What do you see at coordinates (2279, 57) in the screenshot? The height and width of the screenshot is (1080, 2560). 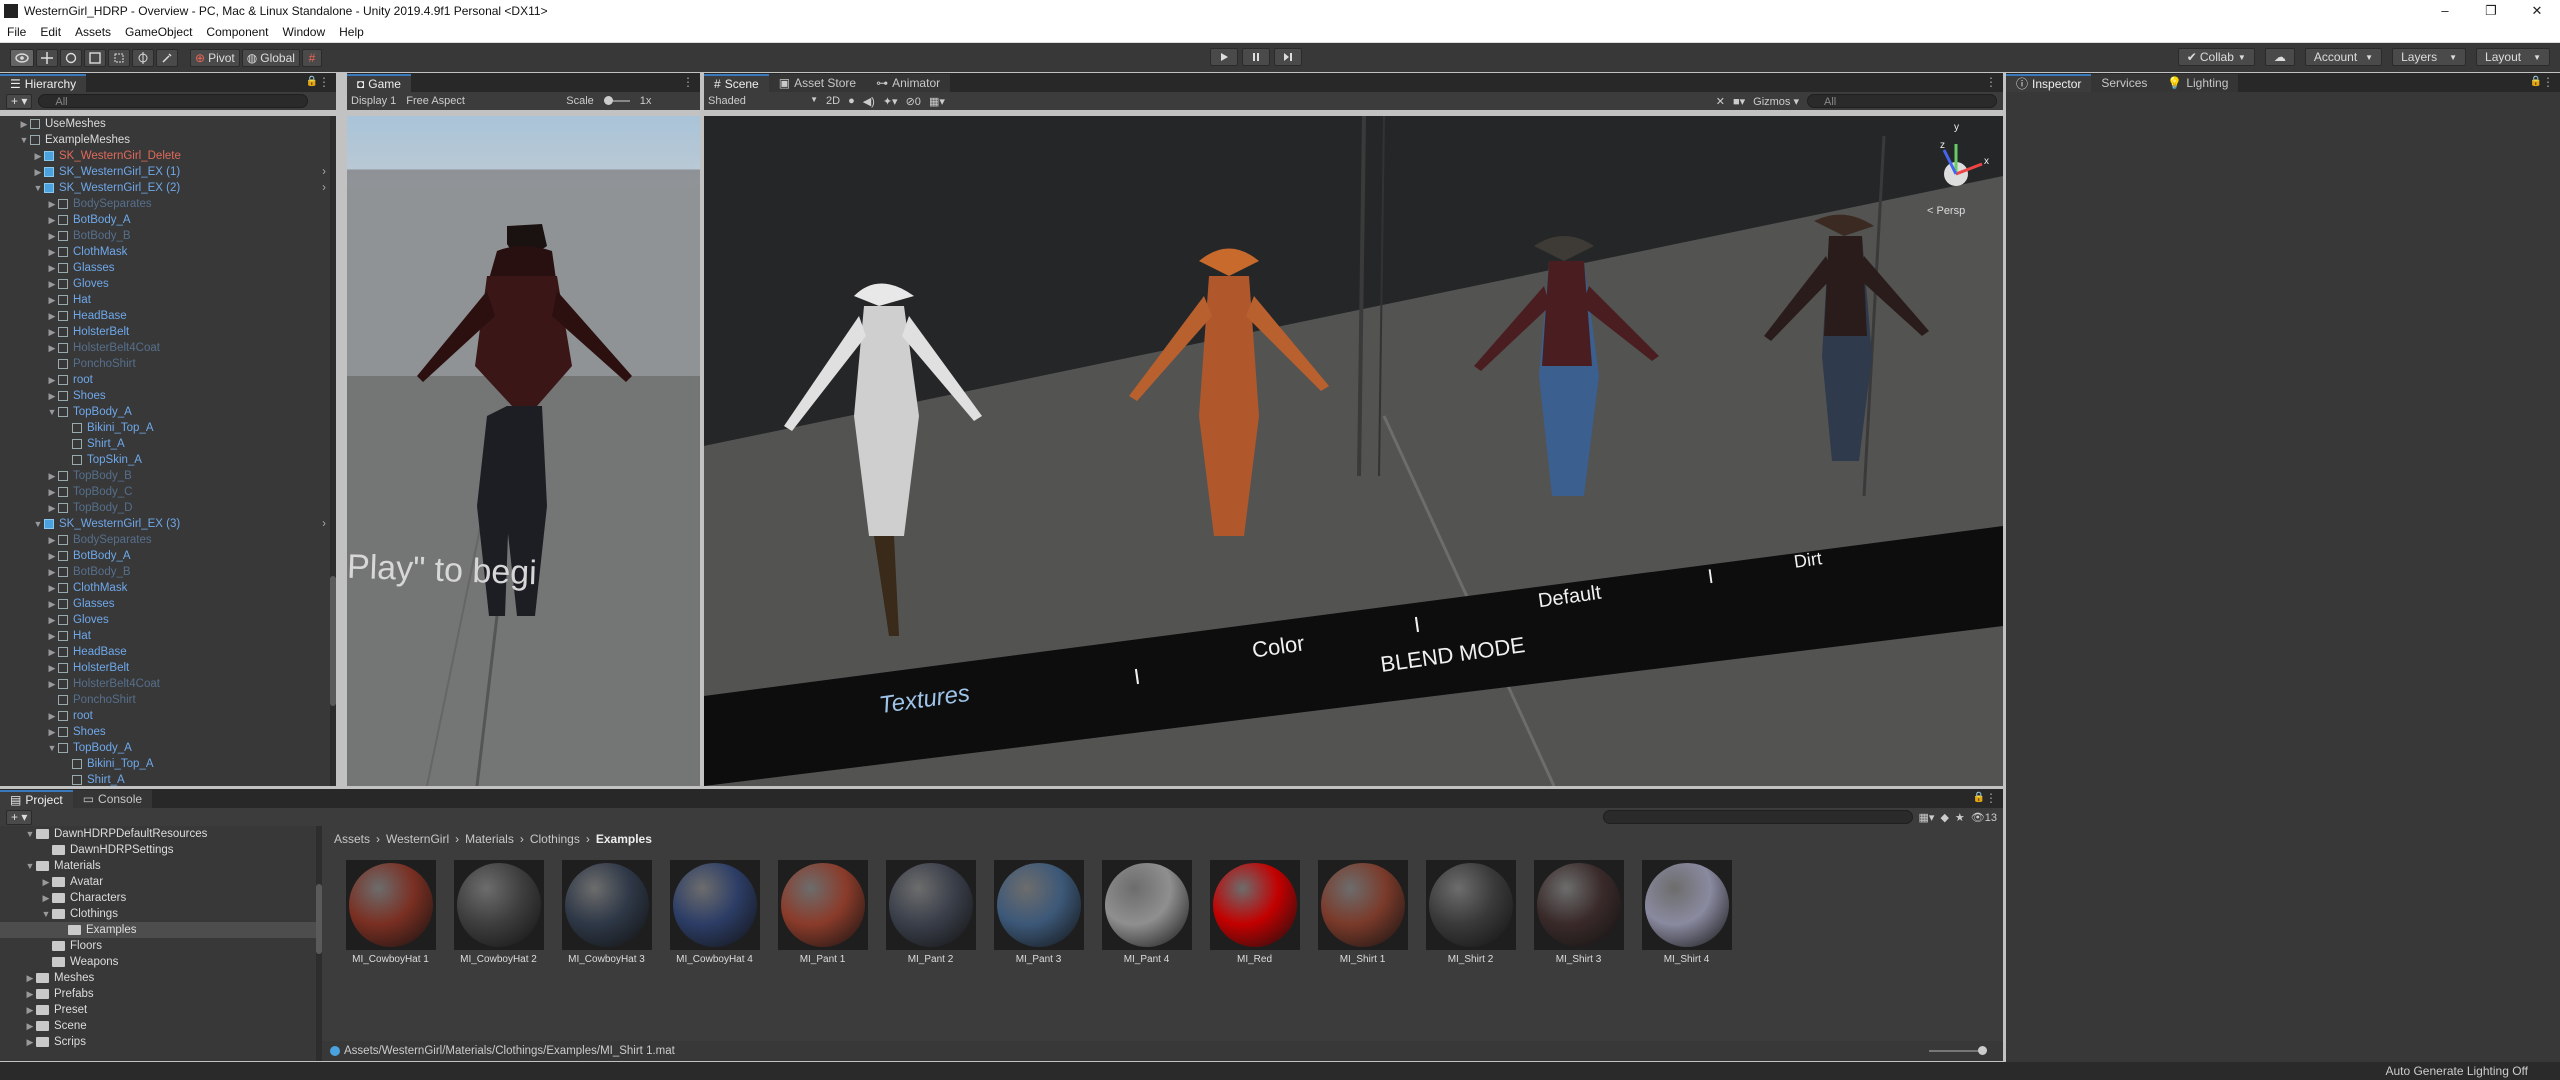 I see `cloud-button: ☁` at bounding box center [2279, 57].